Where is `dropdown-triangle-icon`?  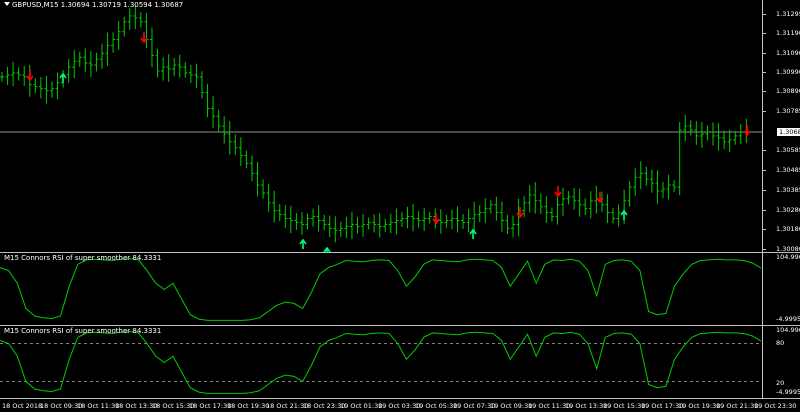 dropdown-triangle-icon is located at coordinates (7, 4).